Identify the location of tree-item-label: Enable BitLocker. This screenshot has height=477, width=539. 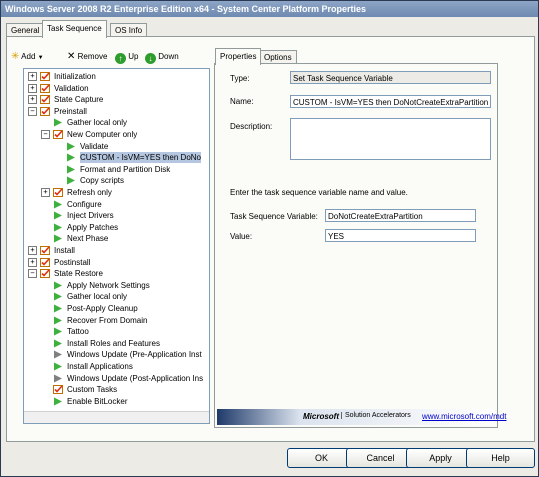
(97, 401).